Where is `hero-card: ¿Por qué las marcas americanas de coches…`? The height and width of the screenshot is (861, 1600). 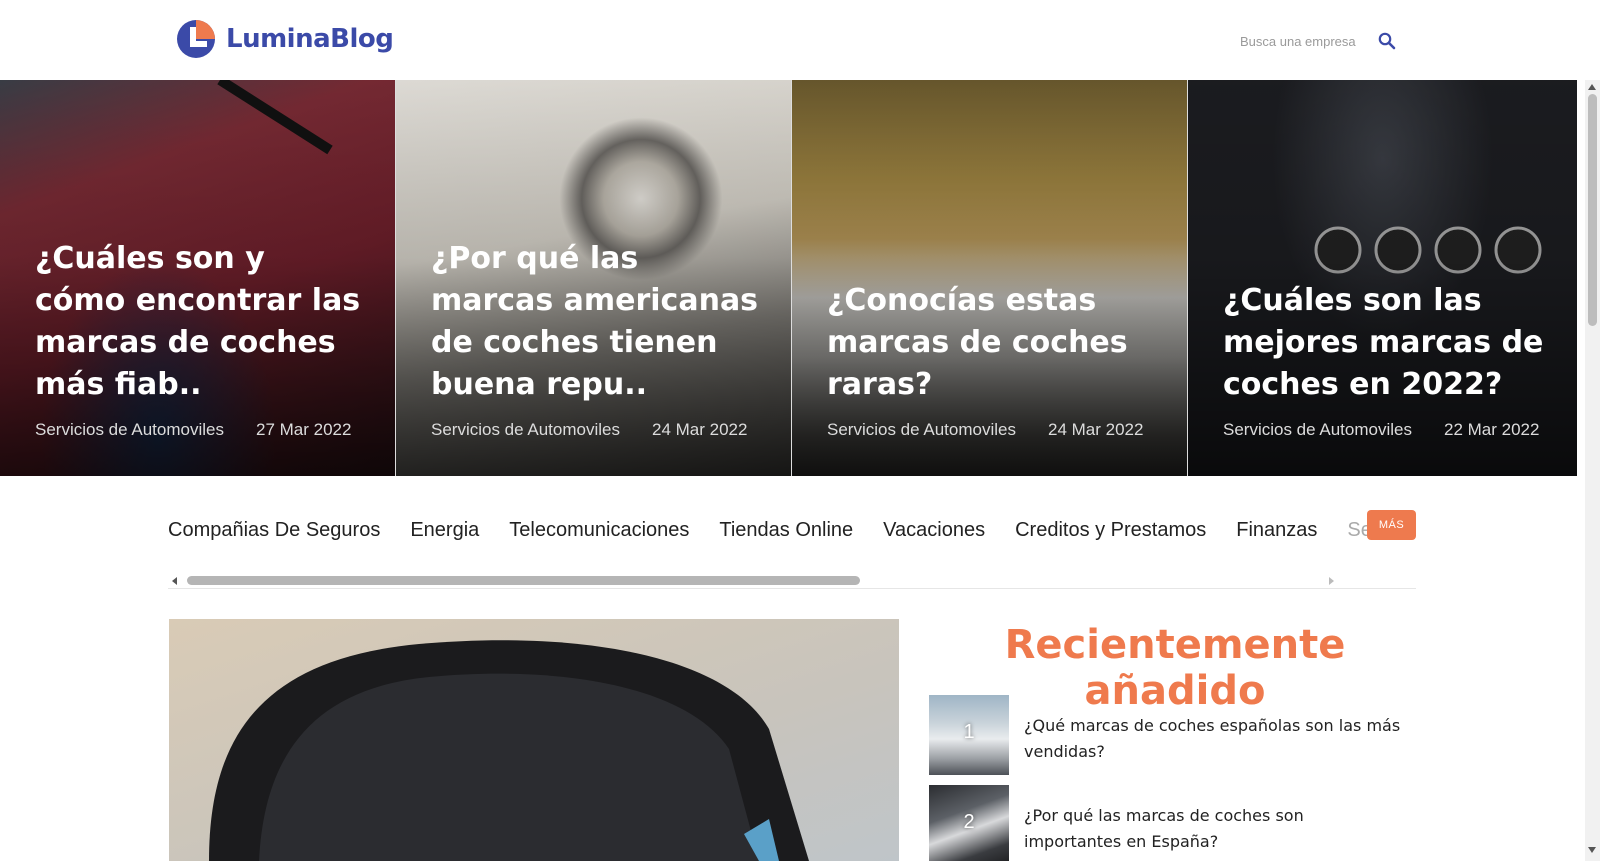
hero-card: ¿Por qué las marcas americanas de coches… is located at coordinates (594, 278).